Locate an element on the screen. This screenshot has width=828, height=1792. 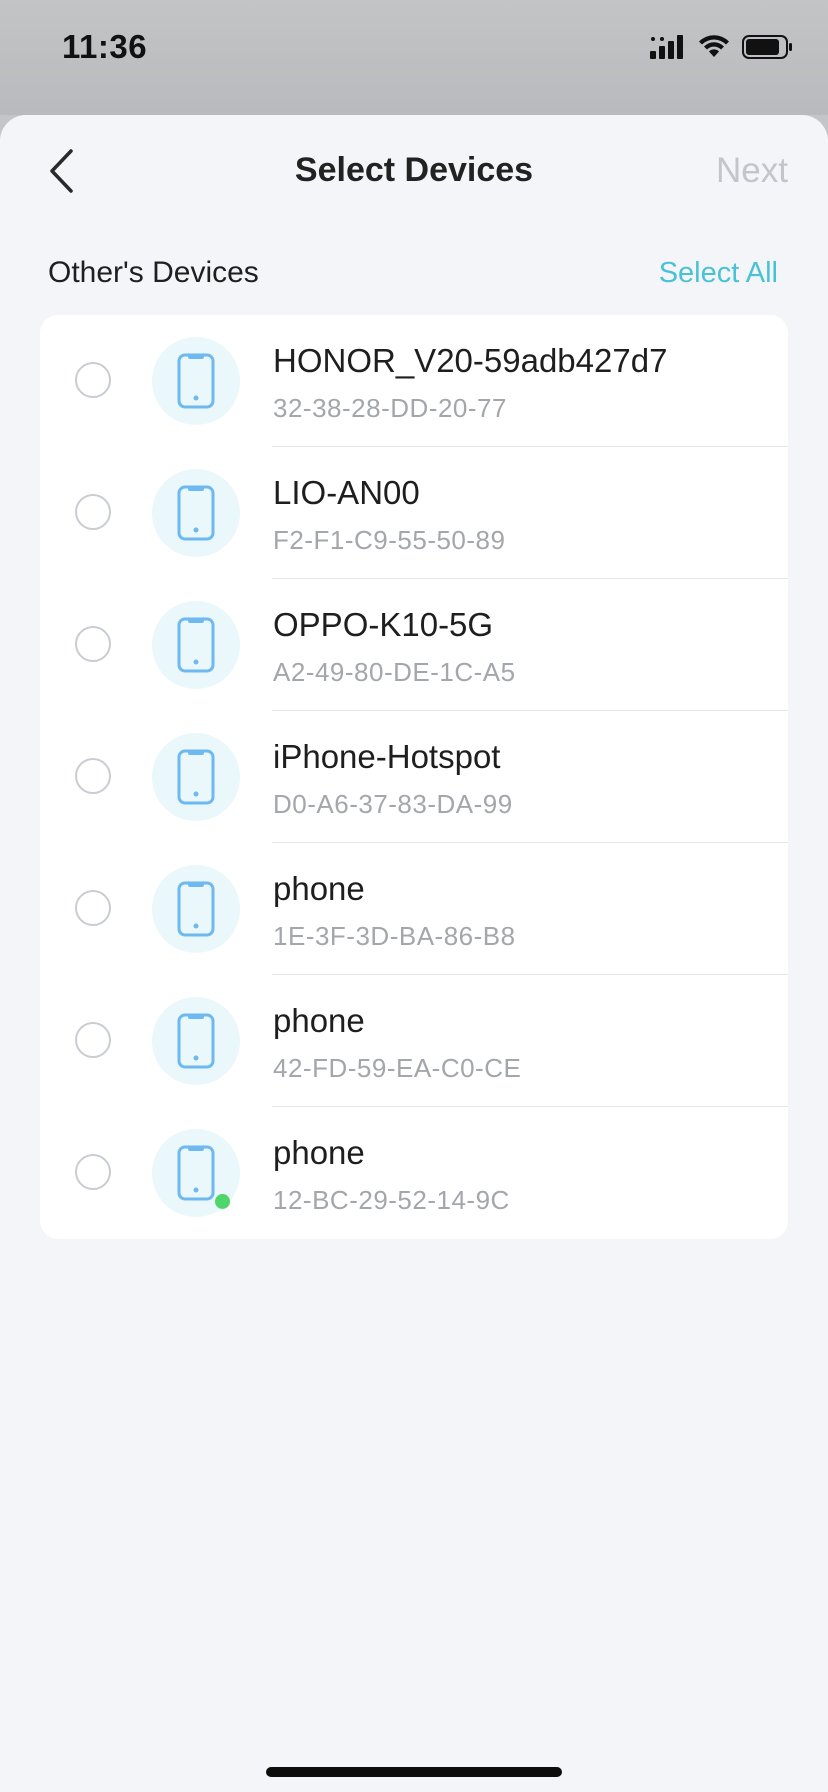
page-title: Select Devices is located at coordinates (414, 170).